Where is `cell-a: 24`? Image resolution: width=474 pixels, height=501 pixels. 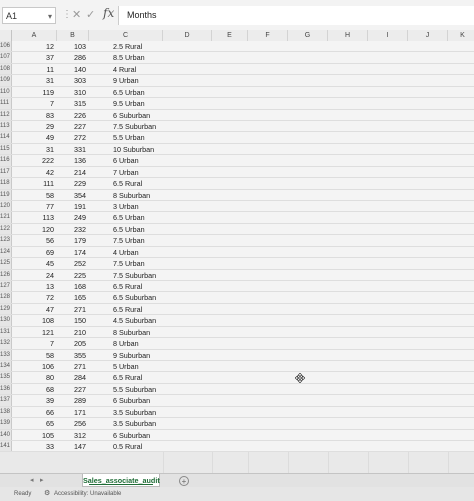
cell-a: 24 is located at coordinates (34, 275).